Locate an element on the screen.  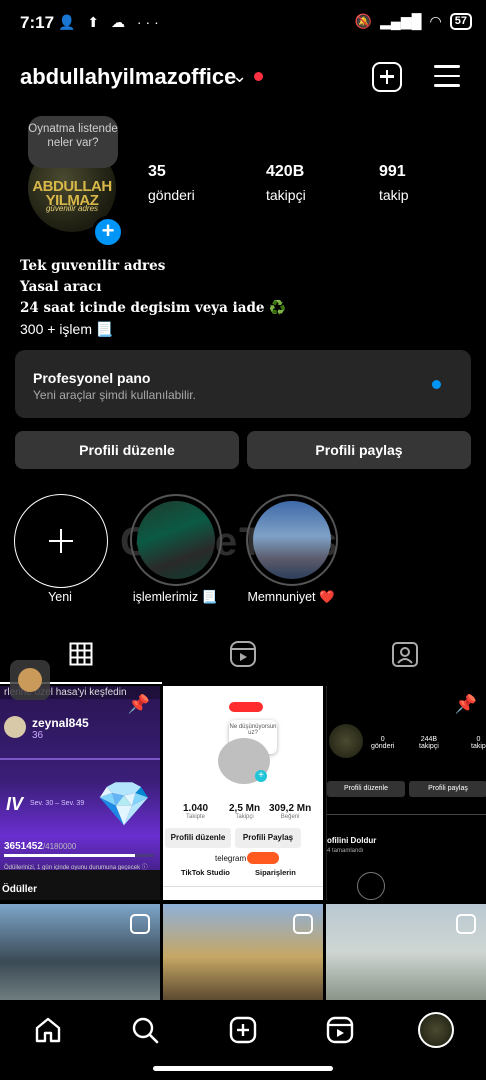
diamond-icon: 💎 is located at coordinates (124, 804).